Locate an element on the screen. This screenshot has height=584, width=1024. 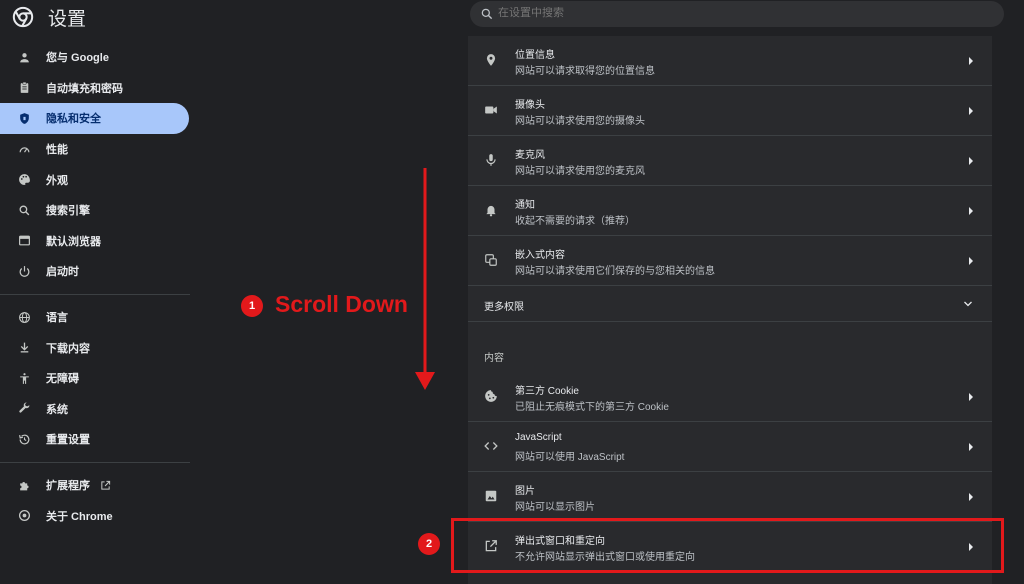
sidebar-item-label: 默认浏览器 is located at coordinates (73, 241).